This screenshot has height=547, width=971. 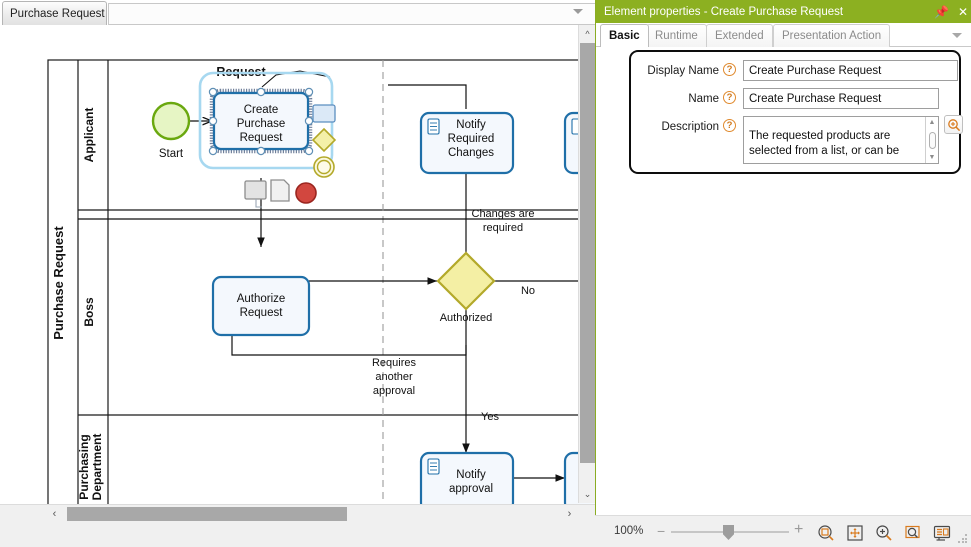 What do you see at coordinates (54, 13) in the screenshot?
I see `tab-purchase-request: Purchase Request` at bounding box center [54, 13].